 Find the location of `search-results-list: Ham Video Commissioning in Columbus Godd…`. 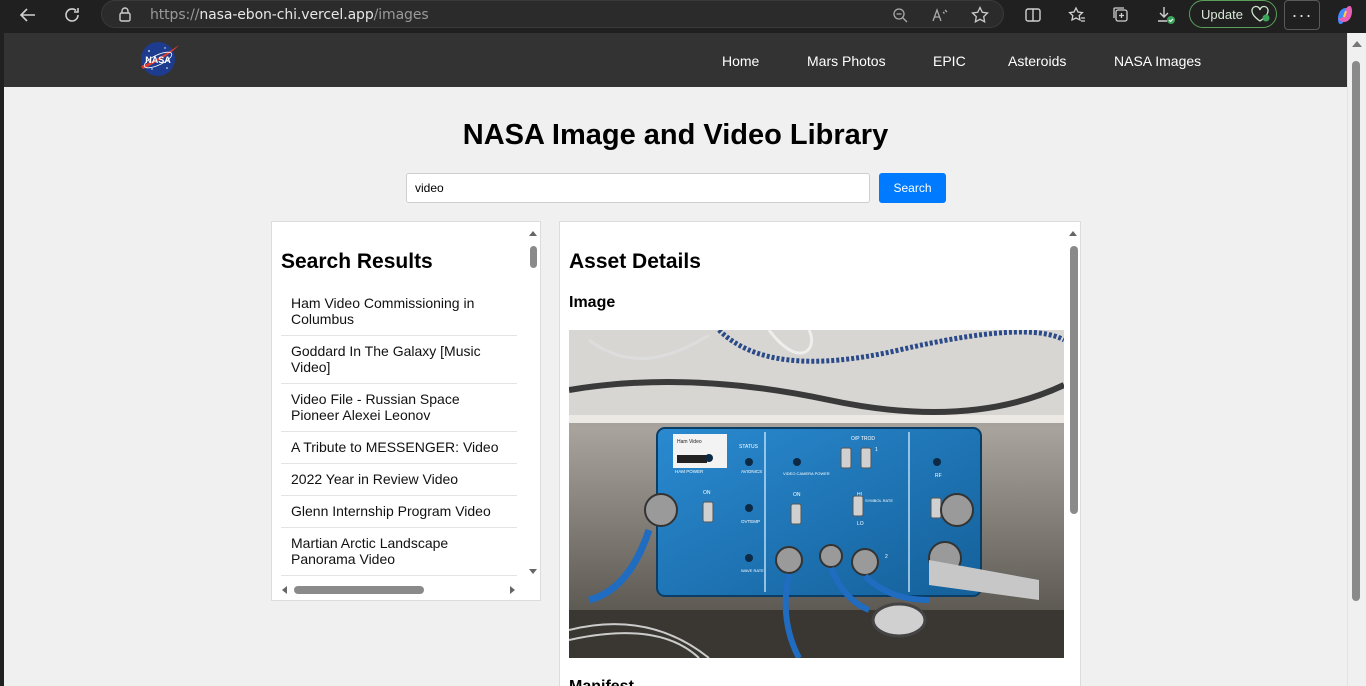

search-results-list: Ham Video Commissioning in Columbus Godd… is located at coordinates (399, 432).